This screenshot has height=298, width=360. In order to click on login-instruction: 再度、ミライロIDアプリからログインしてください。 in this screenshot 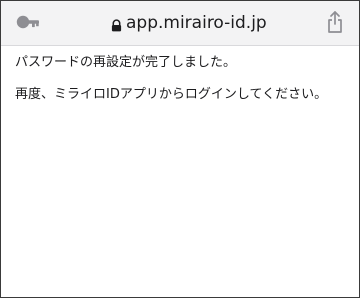, I will do `click(171, 94)`.